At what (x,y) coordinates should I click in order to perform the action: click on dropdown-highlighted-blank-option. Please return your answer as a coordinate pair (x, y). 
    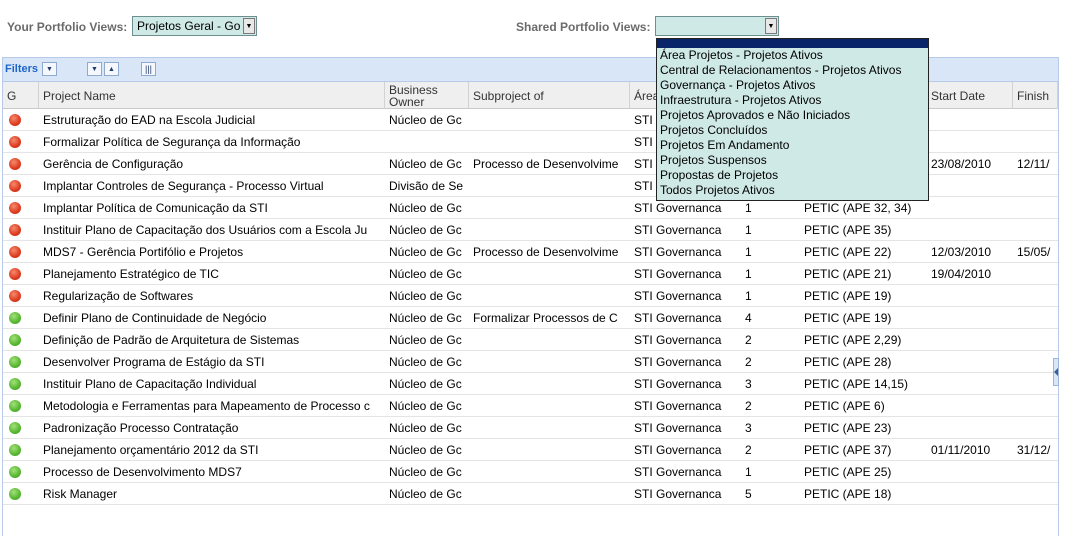
    Looking at the image, I should click on (792, 43).